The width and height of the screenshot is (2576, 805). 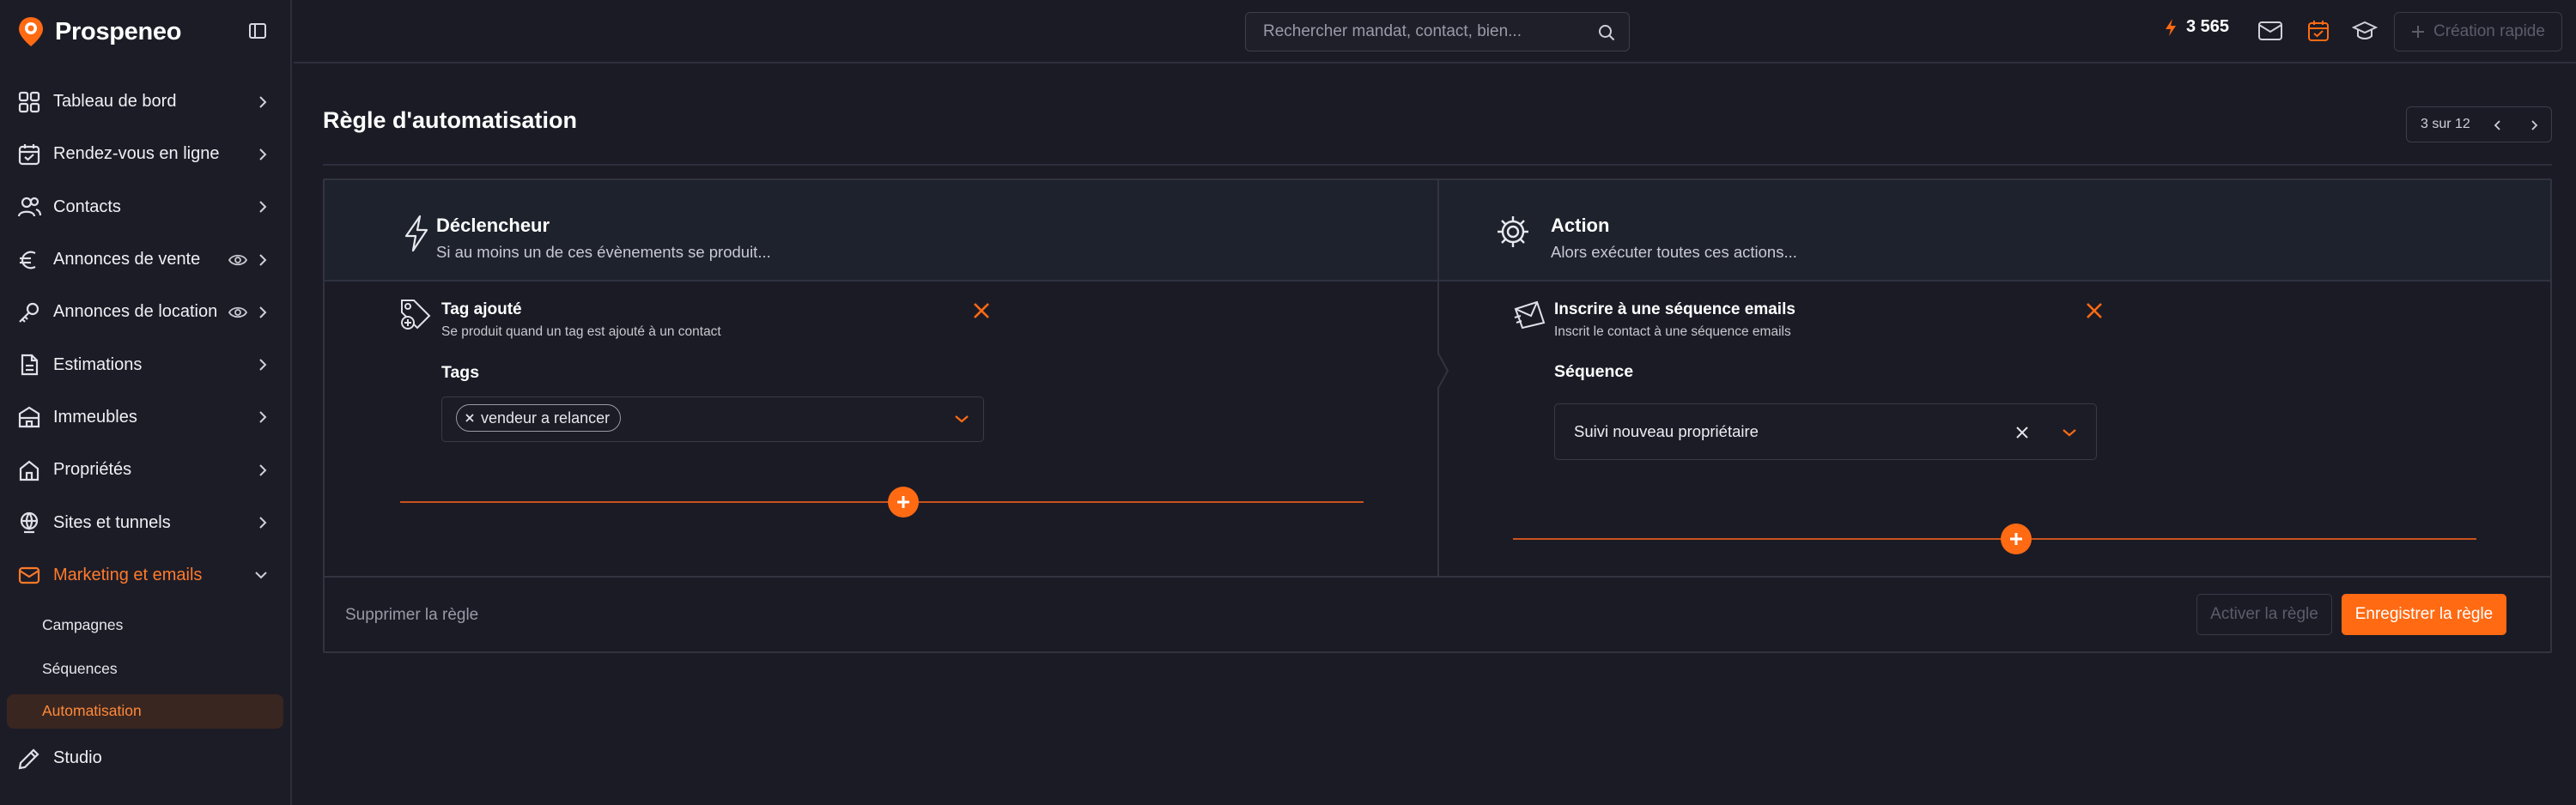 What do you see at coordinates (2270, 31) in the screenshot?
I see `inbox-icon` at bounding box center [2270, 31].